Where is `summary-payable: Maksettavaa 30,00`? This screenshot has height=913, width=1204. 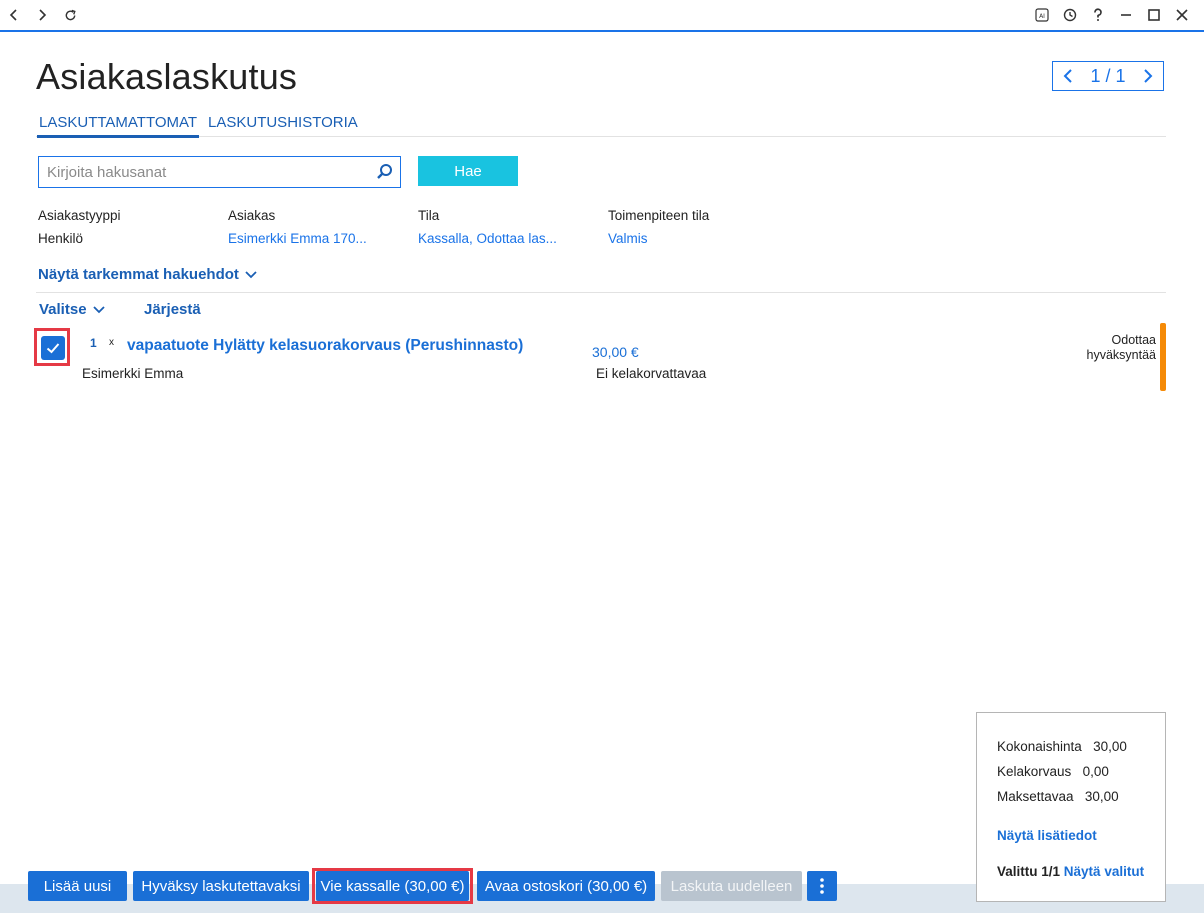 summary-payable: Maksettavaa 30,00 is located at coordinates (1058, 796).